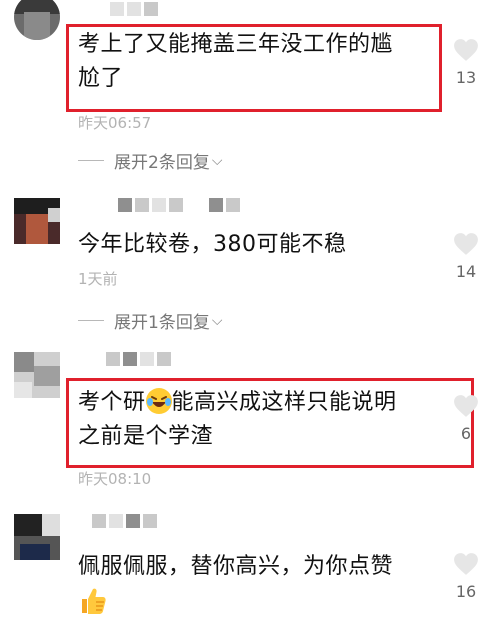 The image size is (500, 622). What do you see at coordinates (162, 323) in the screenshot?
I see `expand-replies-label: 展开1条回复` at bounding box center [162, 323].